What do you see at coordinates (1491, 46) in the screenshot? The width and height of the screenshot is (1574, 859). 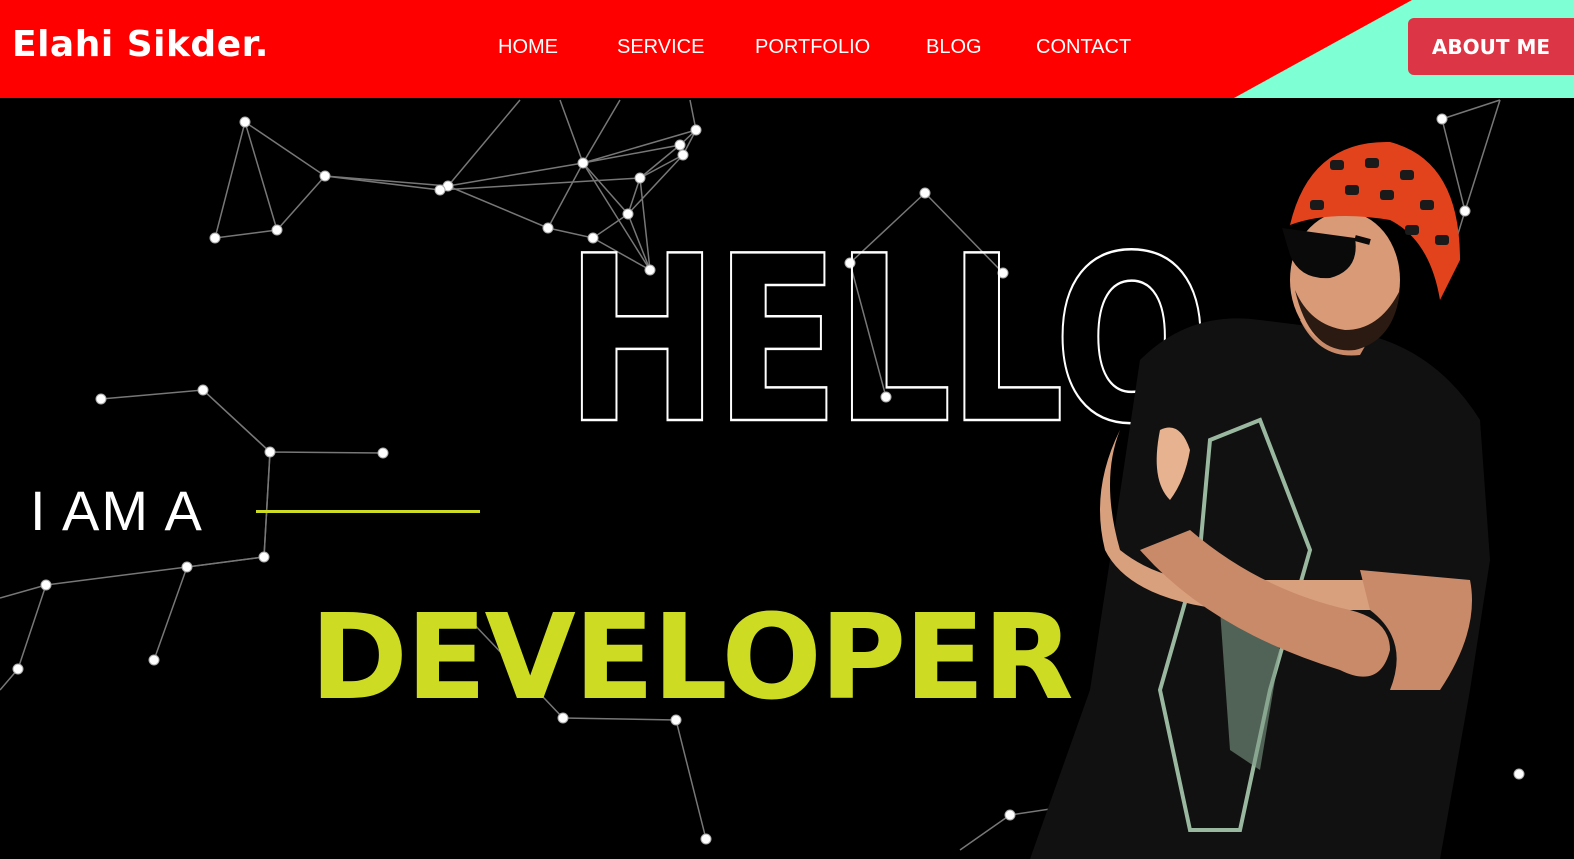 I see `about-me-button: ABOUT ME` at bounding box center [1491, 46].